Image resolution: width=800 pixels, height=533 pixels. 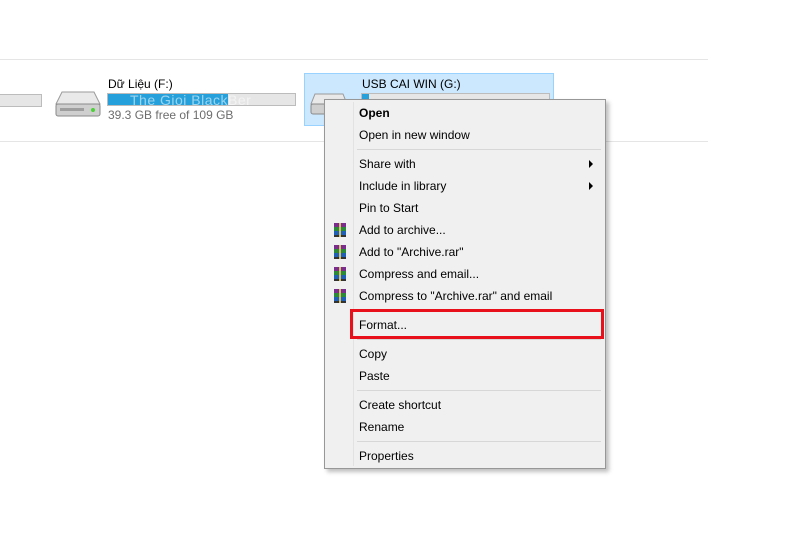 What do you see at coordinates (411, 252) in the screenshot?
I see `menu-item-label: Add to "Archive.rar"` at bounding box center [411, 252].